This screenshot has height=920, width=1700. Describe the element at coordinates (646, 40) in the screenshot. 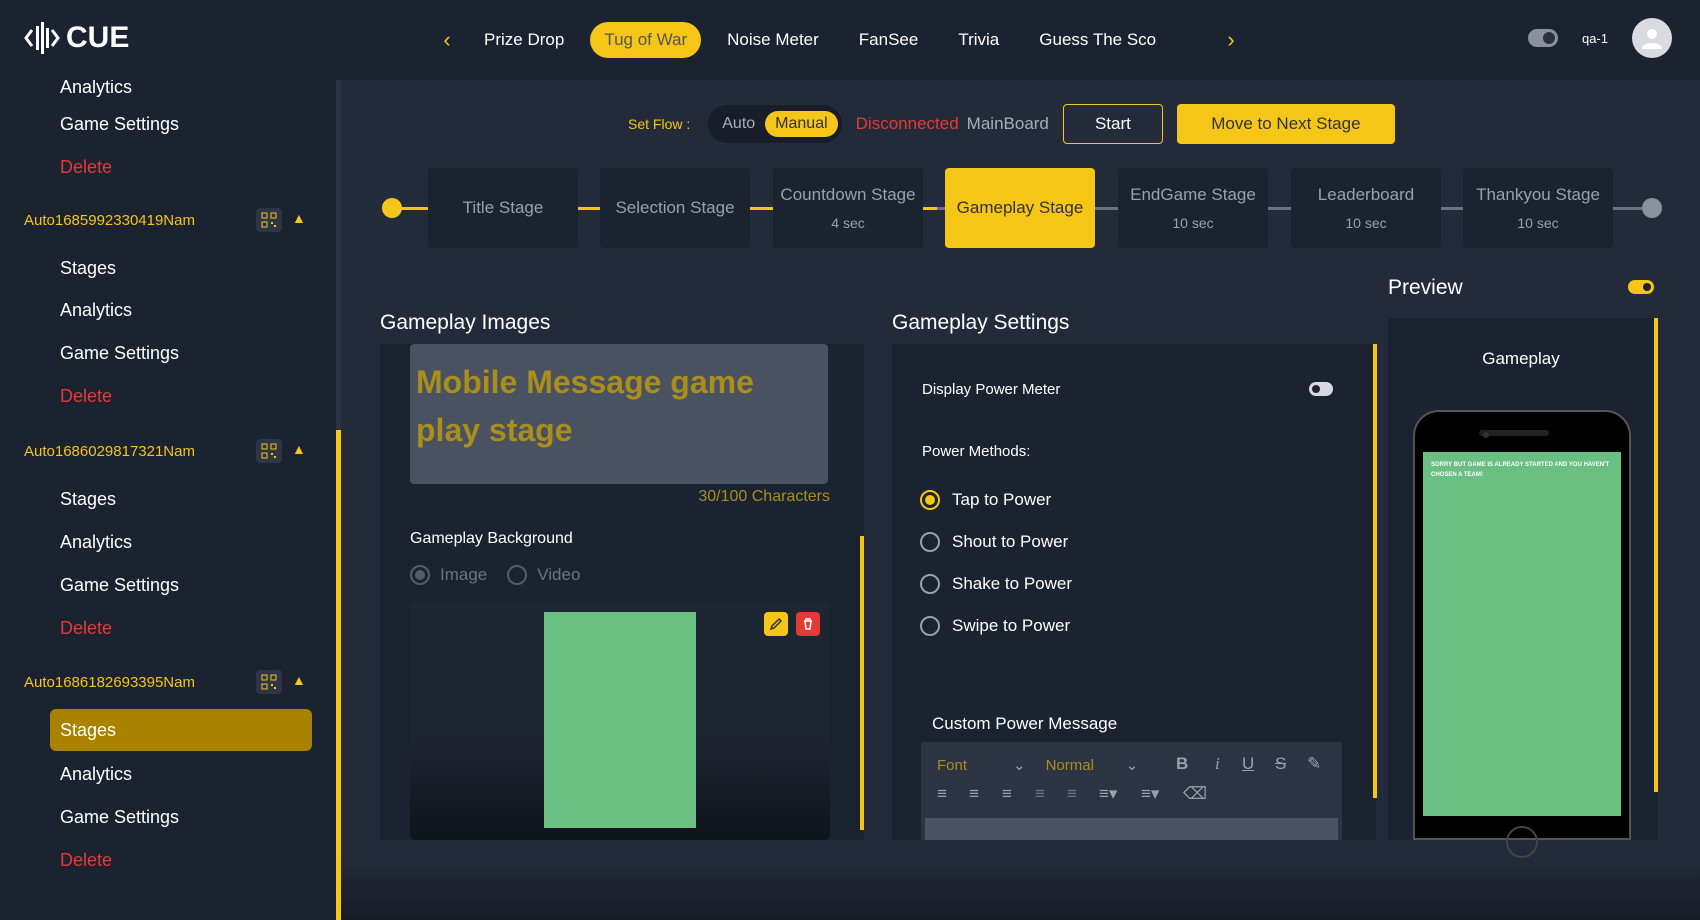

I see `game-tab-tug-of-war: Tug of War` at that location.